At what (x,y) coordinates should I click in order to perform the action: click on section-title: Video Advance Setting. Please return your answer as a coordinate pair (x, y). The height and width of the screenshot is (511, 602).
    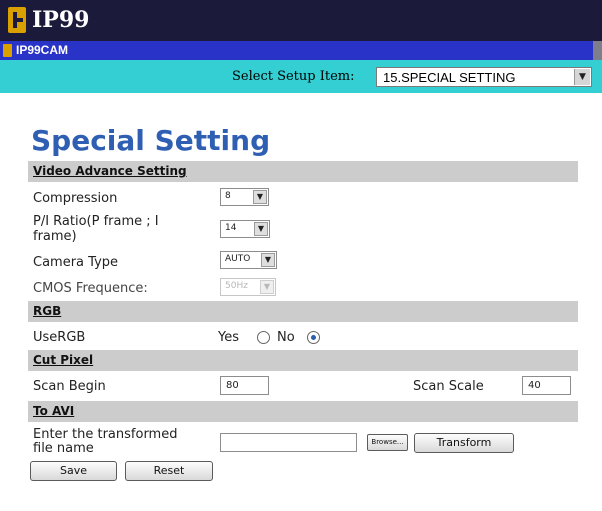
    Looking at the image, I should click on (110, 171).